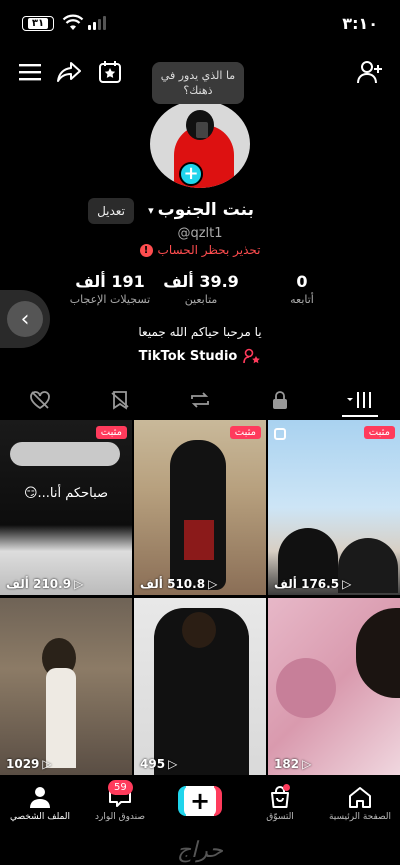 The width and height of the screenshot is (400, 865). Describe the element at coordinates (252, 356) in the screenshot. I see `studio-icon` at that location.